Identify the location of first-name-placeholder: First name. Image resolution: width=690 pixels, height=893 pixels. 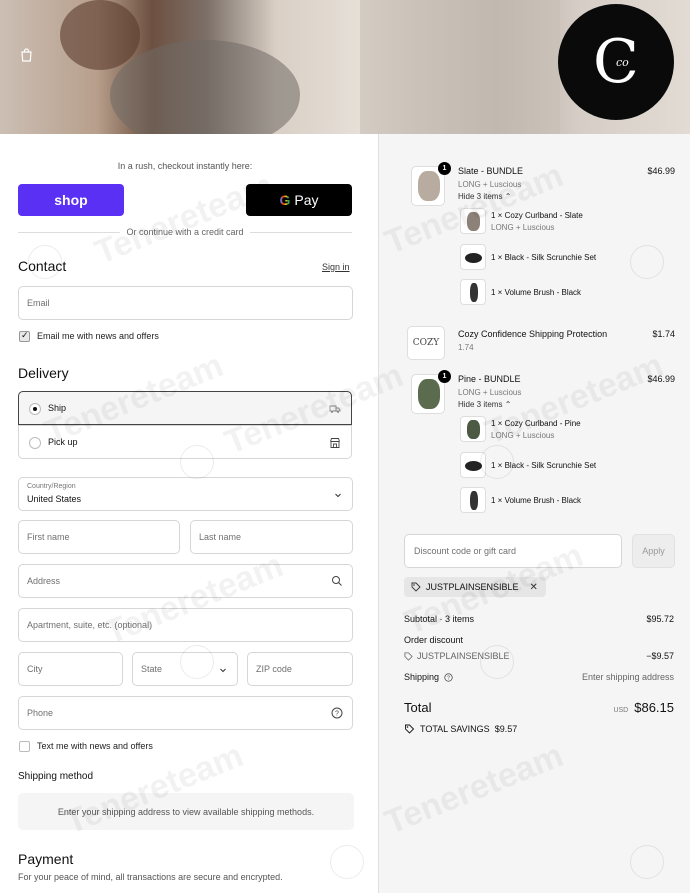
(48, 537).